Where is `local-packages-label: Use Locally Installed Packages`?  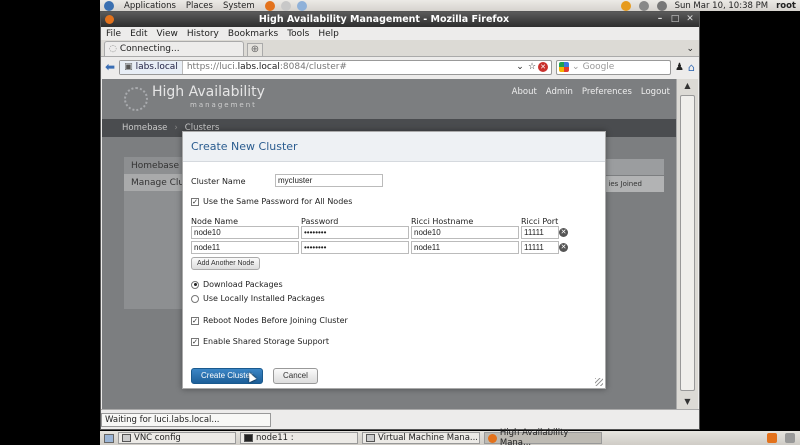
local-packages-label: Use Locally Installed Packages is located at coordinates (264, 298).